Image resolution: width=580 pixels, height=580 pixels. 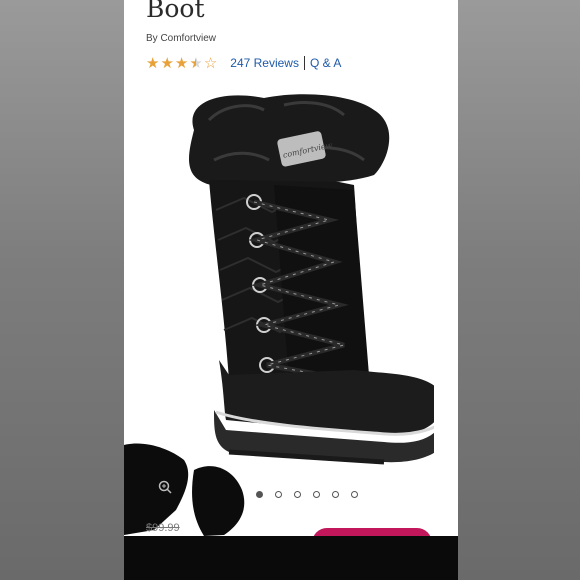 I want to click on gallery-pagination, so click(x=313, y=494).